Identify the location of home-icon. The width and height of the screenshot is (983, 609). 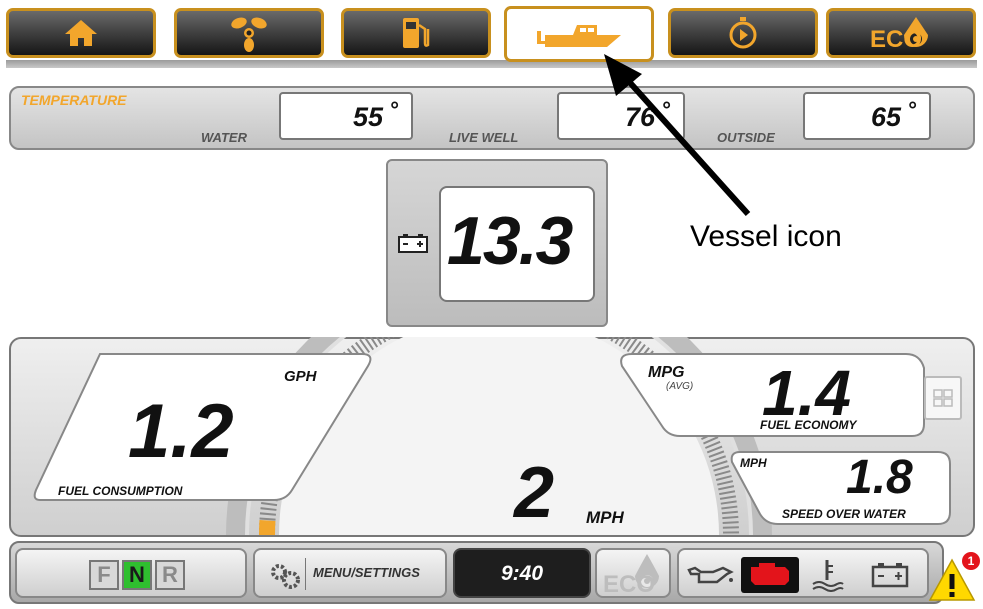
(81, 33).